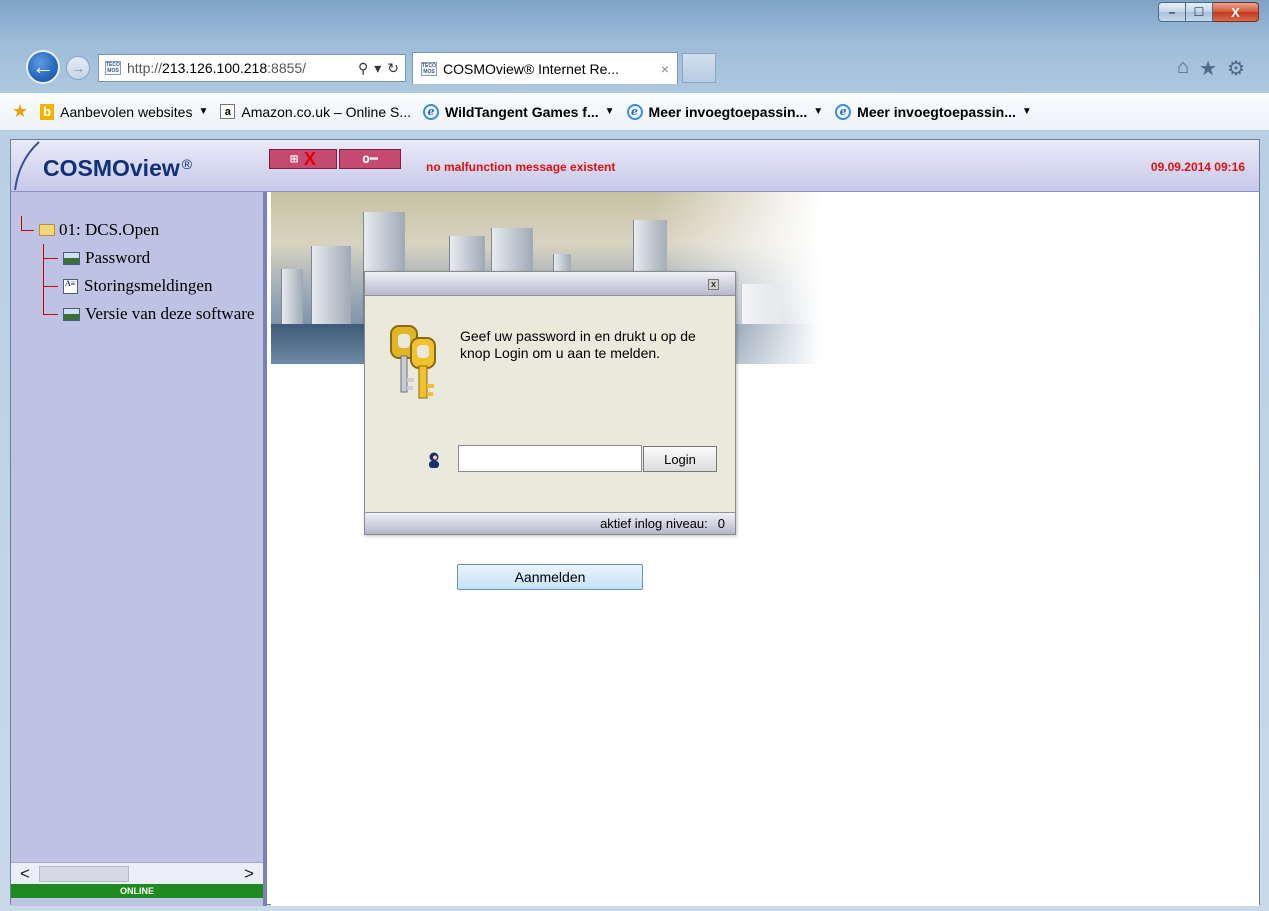 The image size is (1269, 911). What do you see at coordinates (309, 159) in the screenshot?
I see `close-x-icon: X` at bounding box center [309, 159].